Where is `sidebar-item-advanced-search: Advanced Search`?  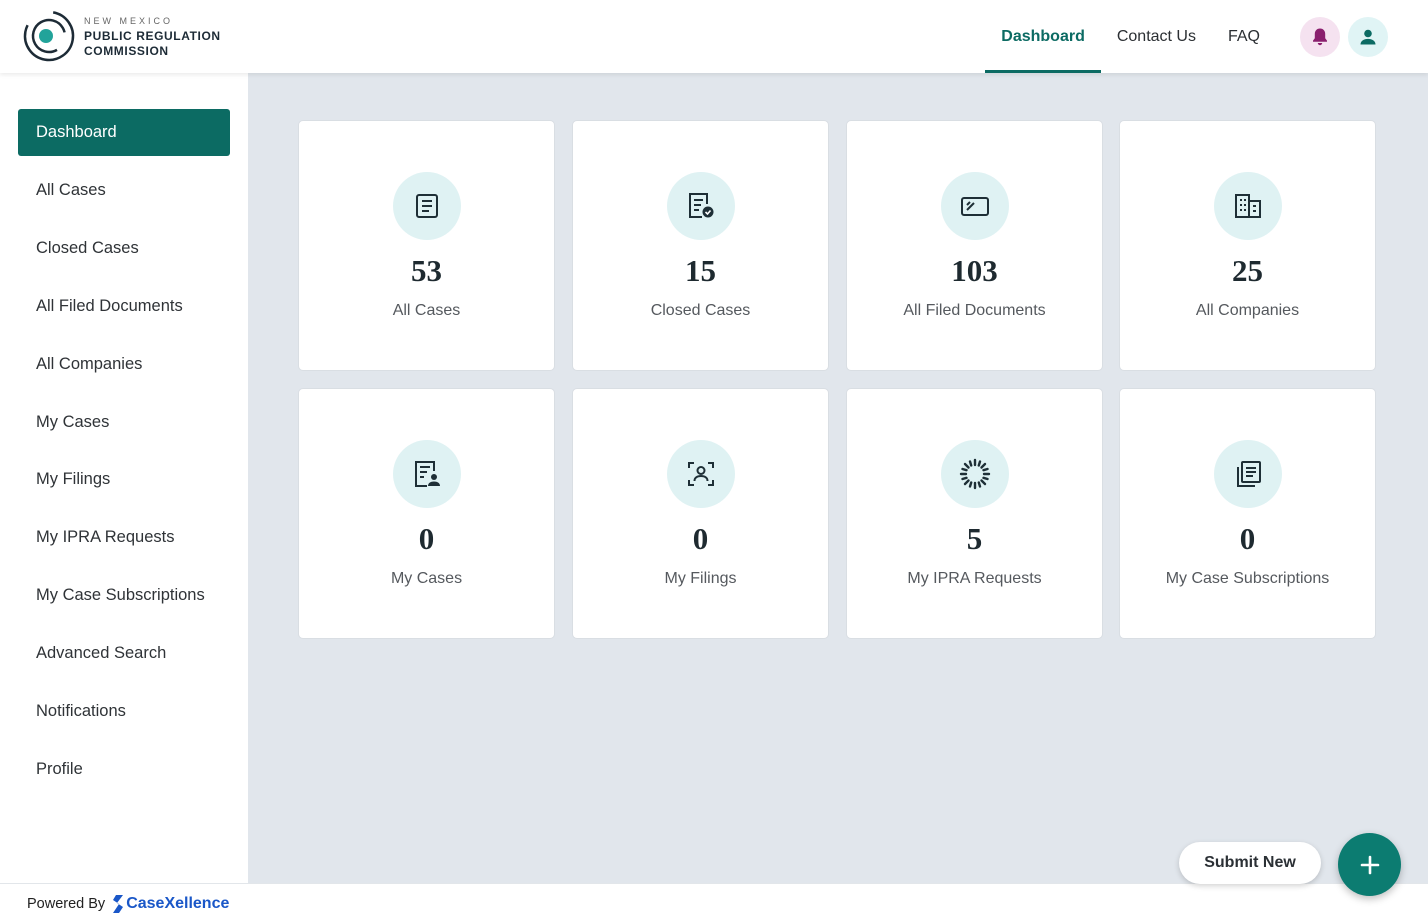 sidebar-item-advanced-search: Advanced Search is located at coordinates (124, 653).